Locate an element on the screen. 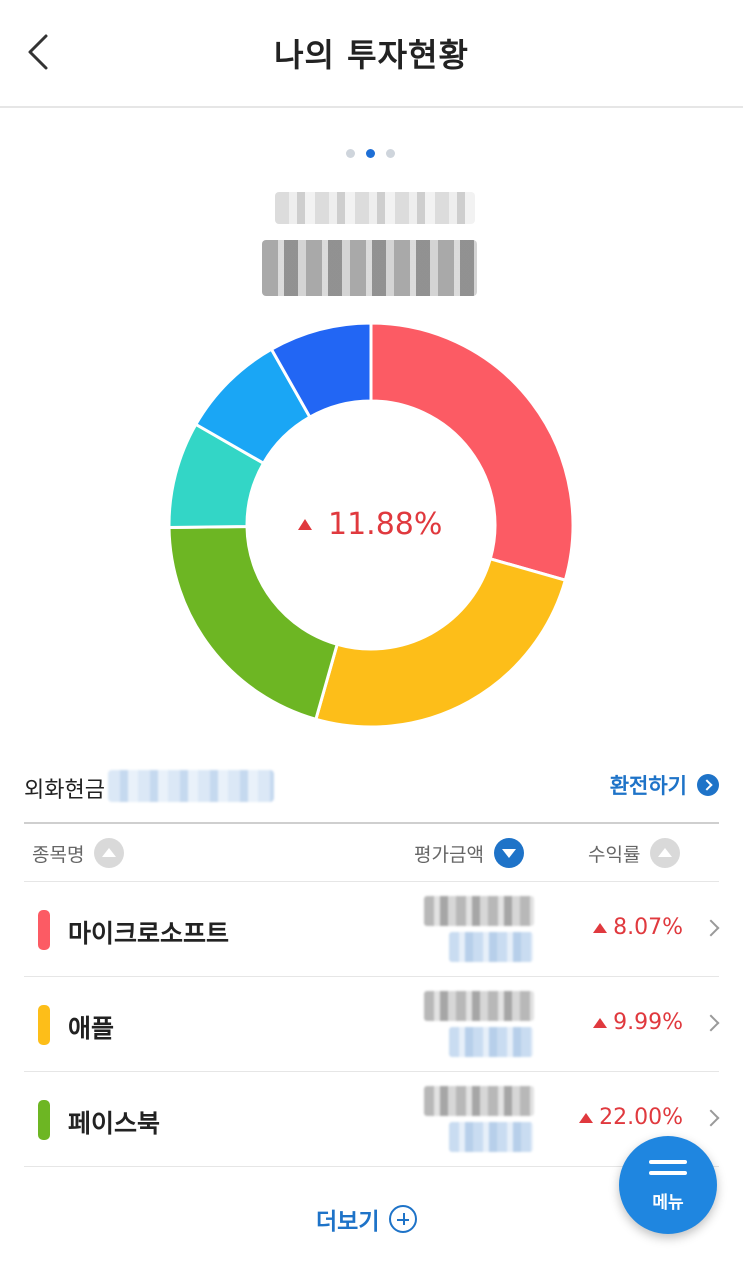  masked-total-label is located at coordinates (375, 208).